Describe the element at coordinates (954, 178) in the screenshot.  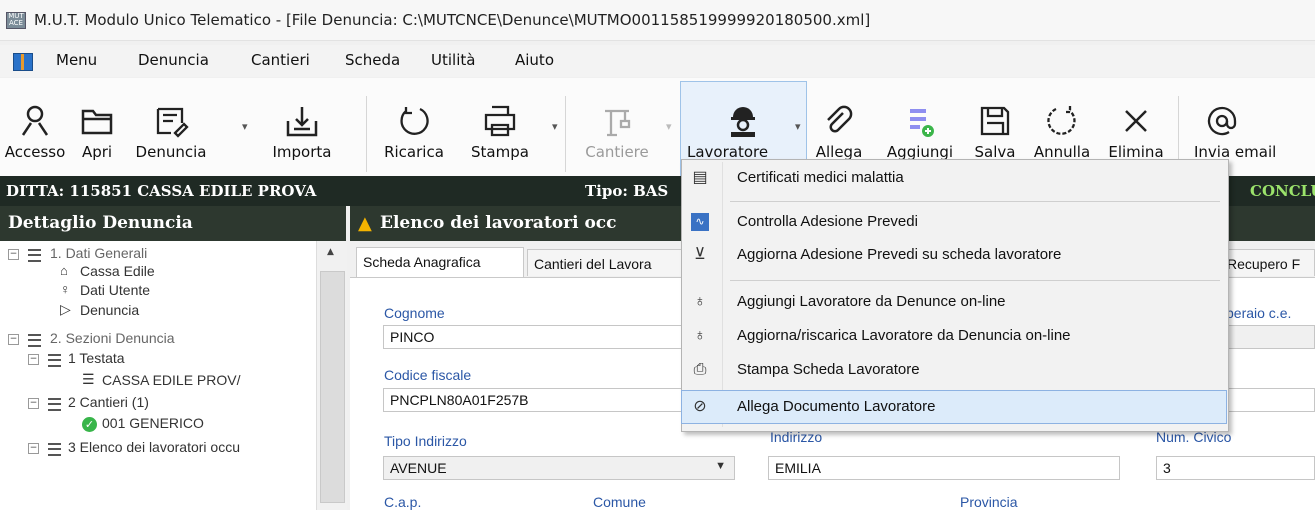
I see `menu-item-certificati: ▤ Certificati medici malattia` at that location.